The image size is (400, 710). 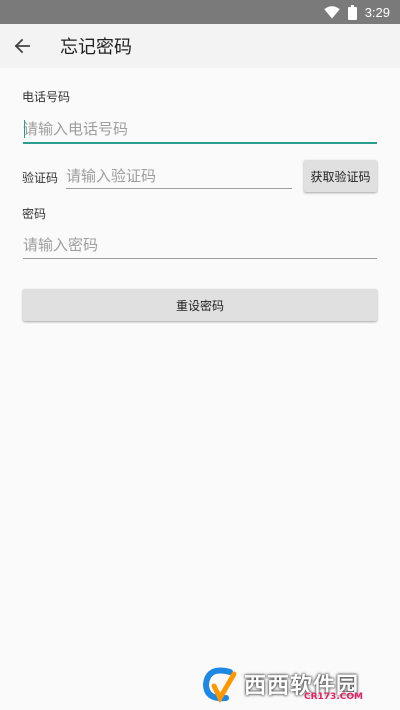 What do you see at coordinates (200, 12) in the screenshot?
I see `status-bar: 3:29` at bounding box center [200, 12].